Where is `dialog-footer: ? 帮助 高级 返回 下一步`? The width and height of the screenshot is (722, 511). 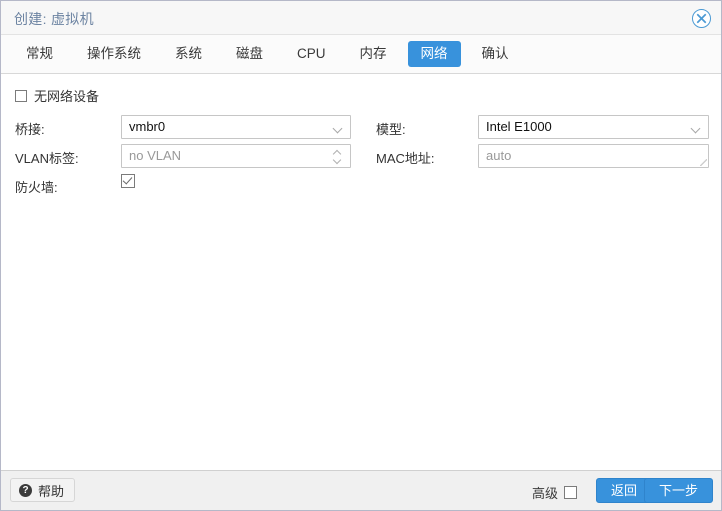 dialog-footer: ? 帮助 高级 返回 下一步 is located at coordinates (361, 490).